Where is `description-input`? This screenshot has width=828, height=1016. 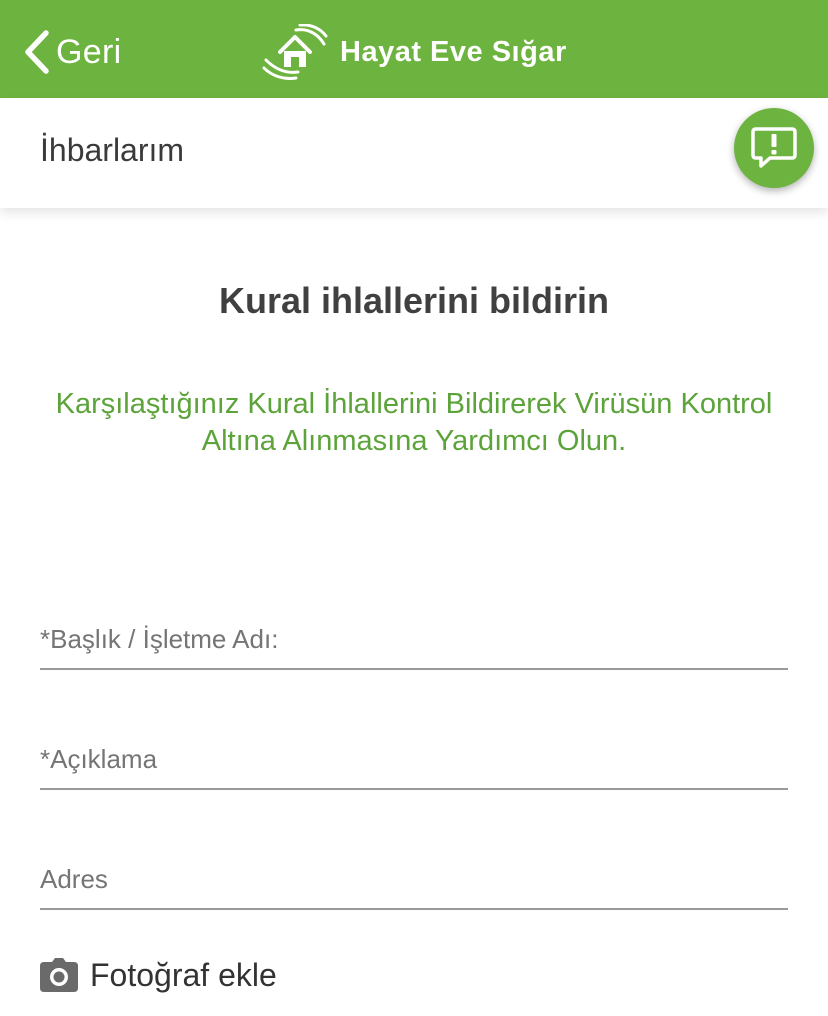
description-input is located at coordinates (414, 759).